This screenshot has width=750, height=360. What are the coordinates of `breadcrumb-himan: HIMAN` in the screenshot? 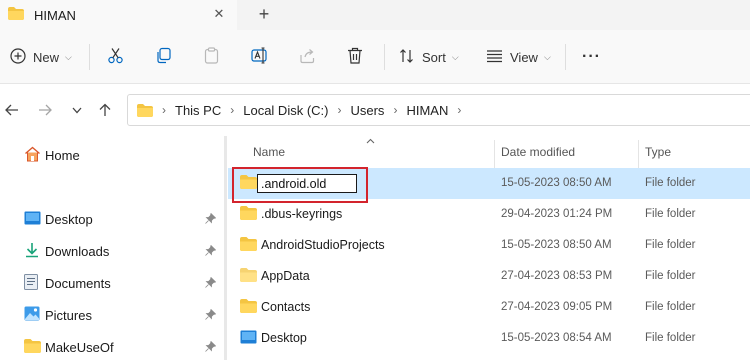 It's located at (427, 110).